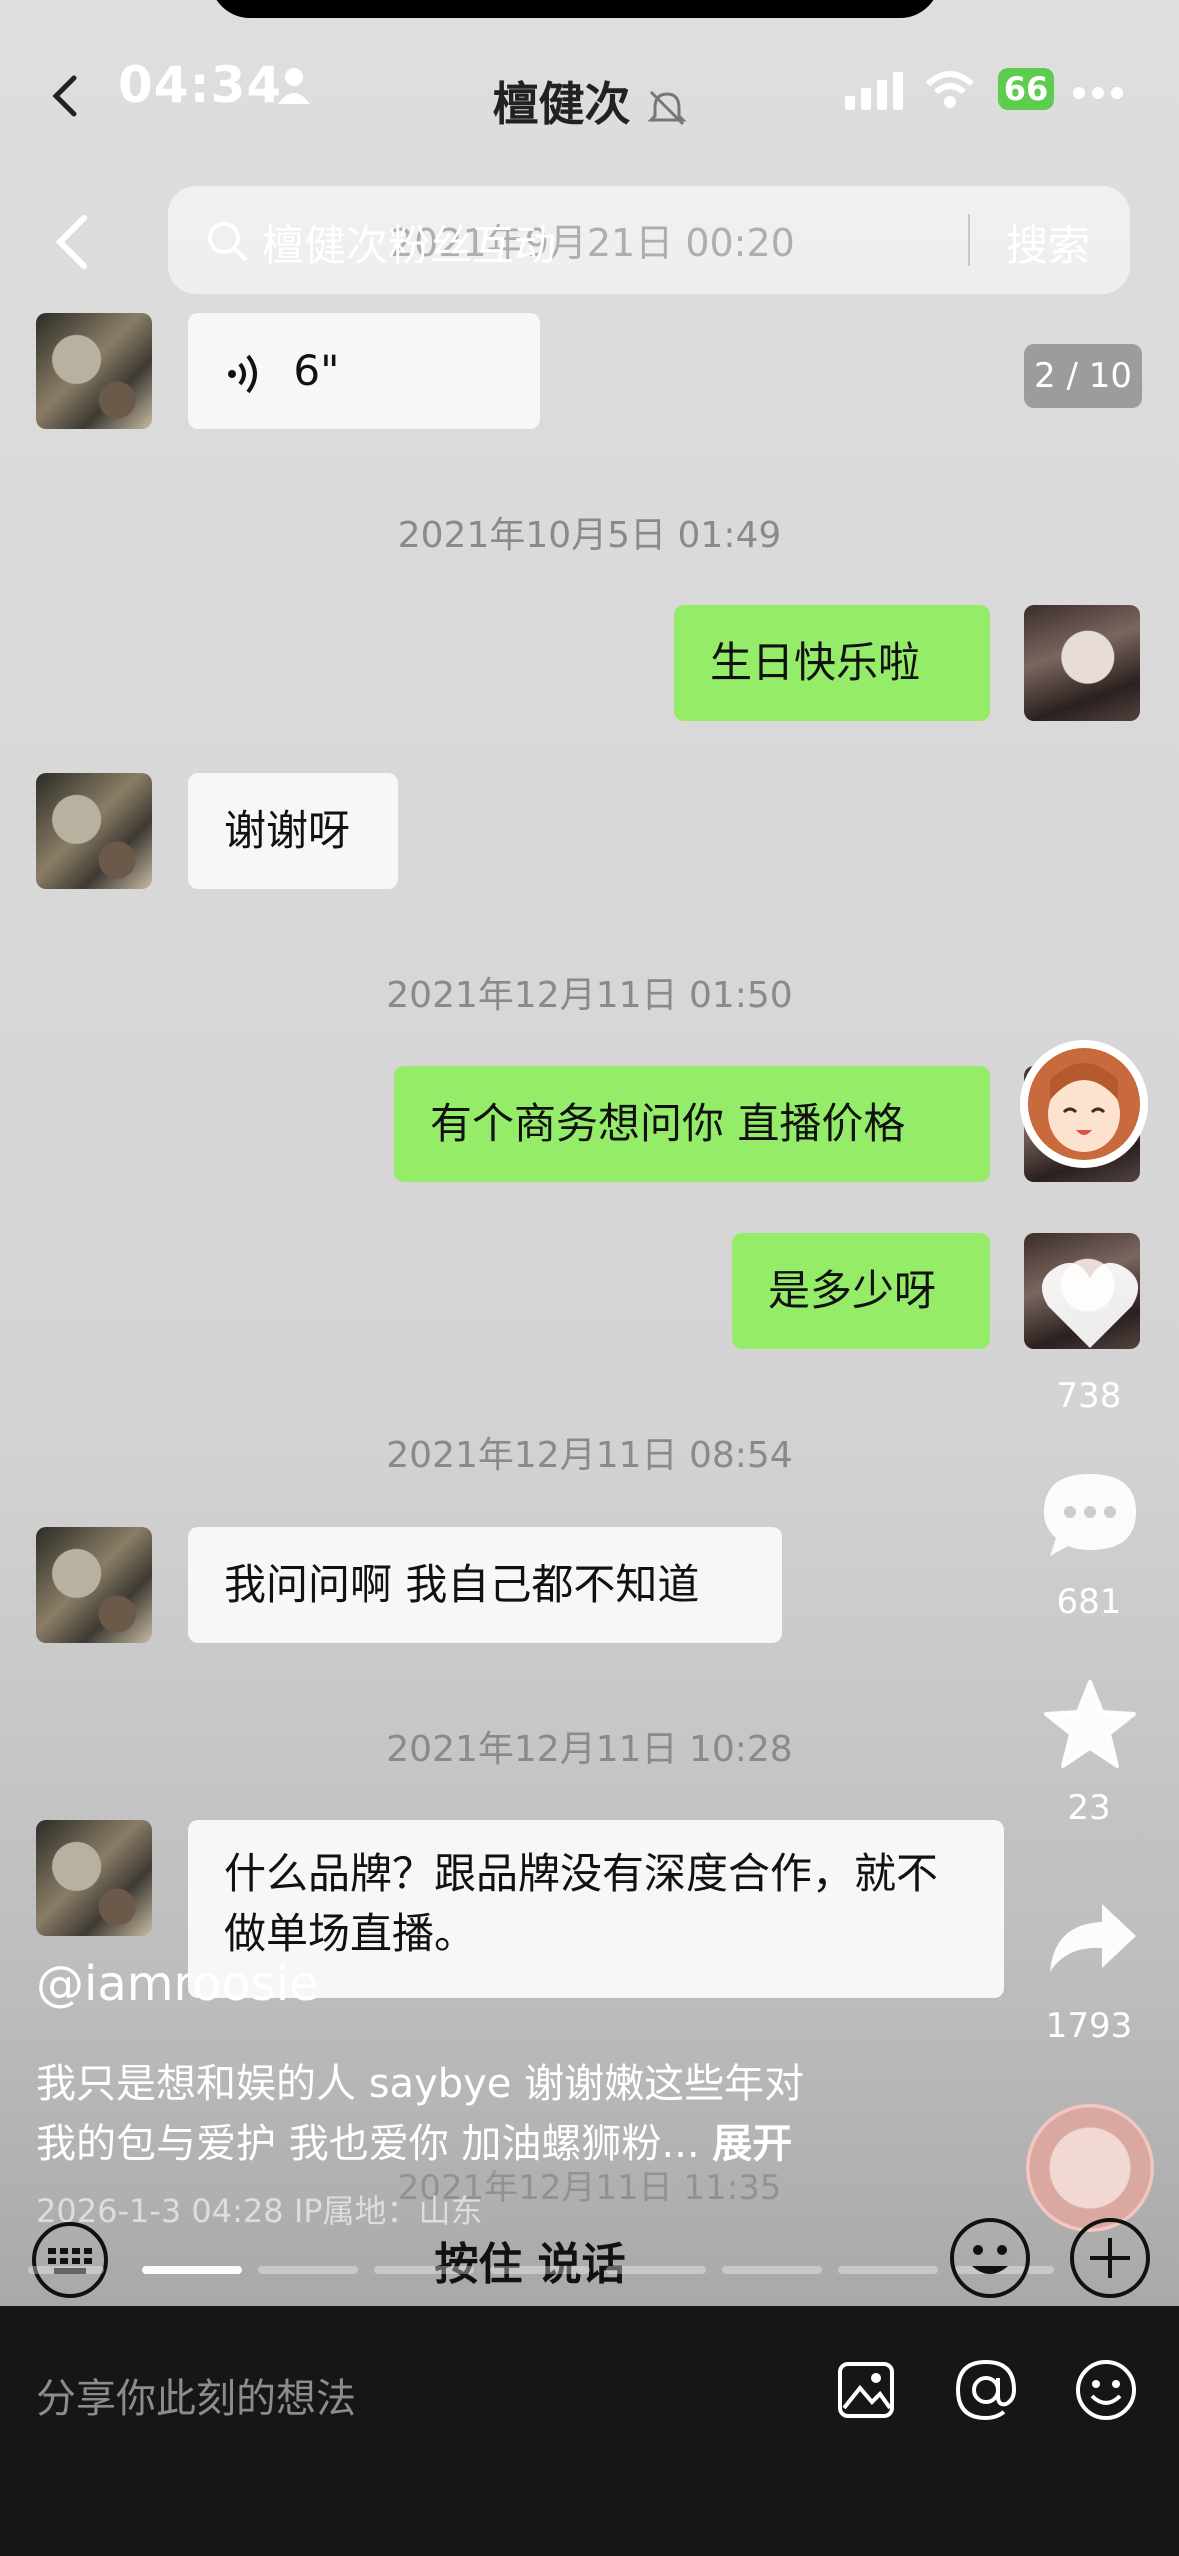 The image size is (1179, 2556). Describe the element at coordinates (293, 831) in the screenshot. I see `message-bubble: 谢谢呀` at that location.